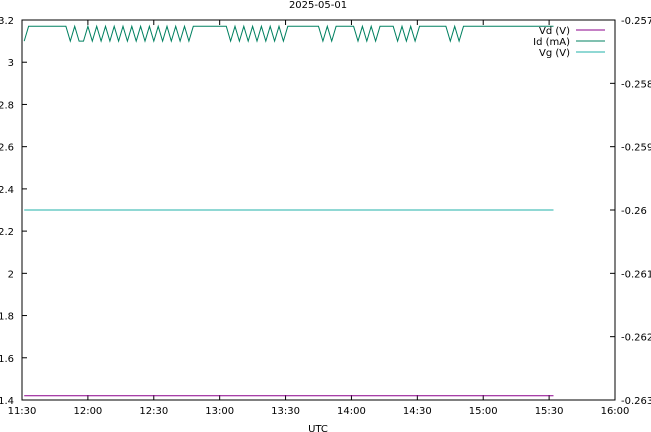 The width and height of the screenshot is (651, 432). What do you see at coordinates (351, 411) in the screenshot?
I see `x-tick-label: 14:00` at bounding box center [351, 411].